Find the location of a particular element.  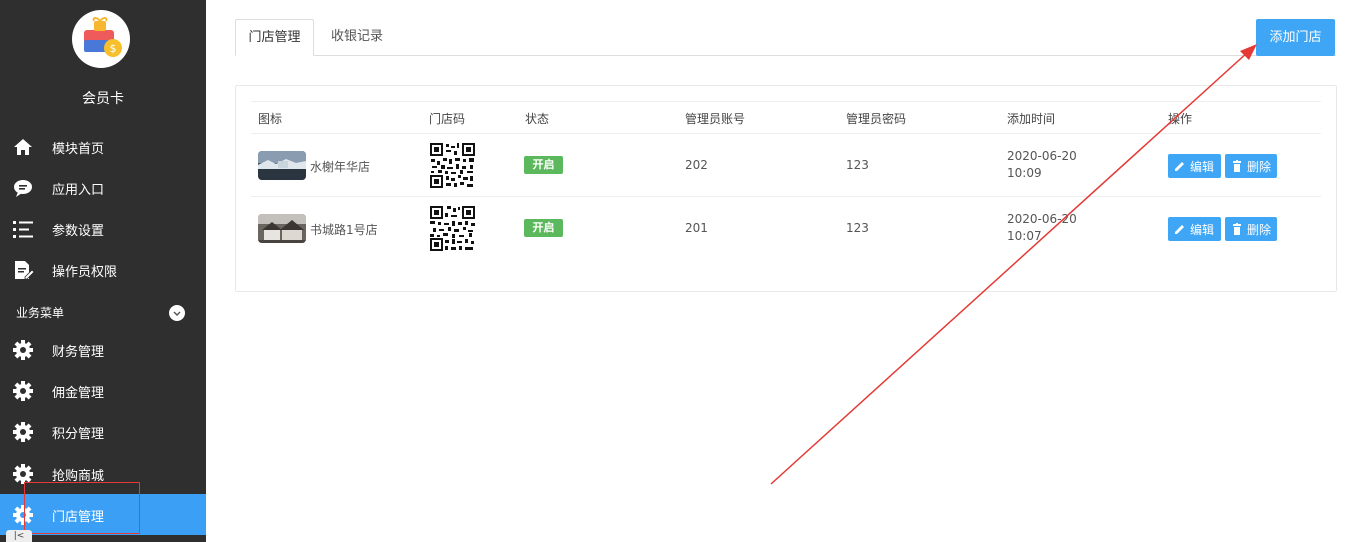

column-header-admin-account: 管理员账号 is located at coordinates (715, 119).